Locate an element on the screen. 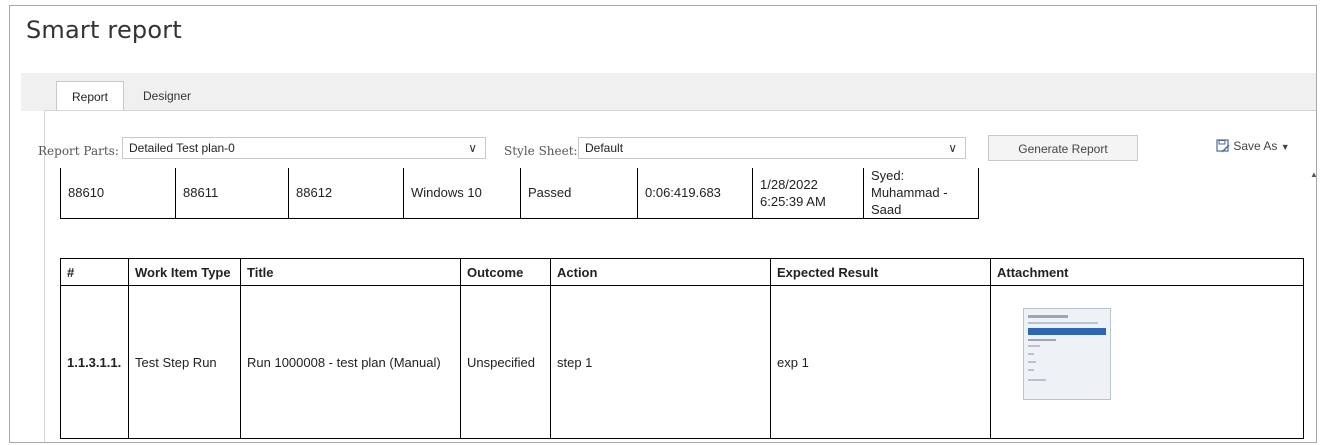 The height and width of the screenshot is (445, 1320). report-parts-value: Detailed Test plan-0 is located at coordinates (182, 148).